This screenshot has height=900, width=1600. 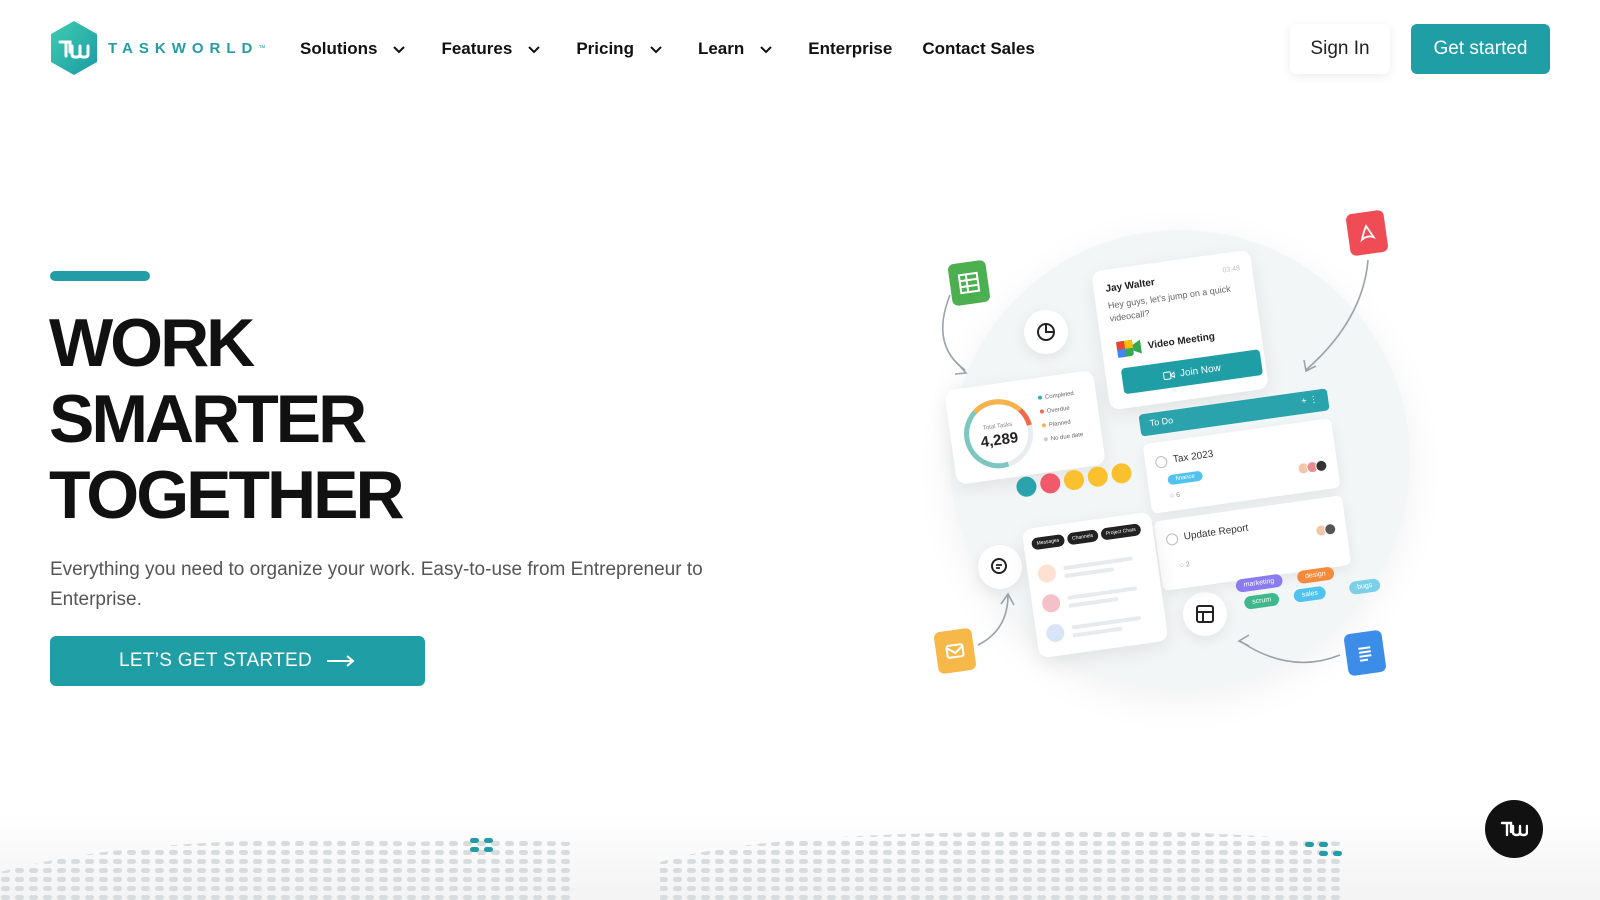 I want to click on dotted-map-graphic, so click(x=671, y=865).